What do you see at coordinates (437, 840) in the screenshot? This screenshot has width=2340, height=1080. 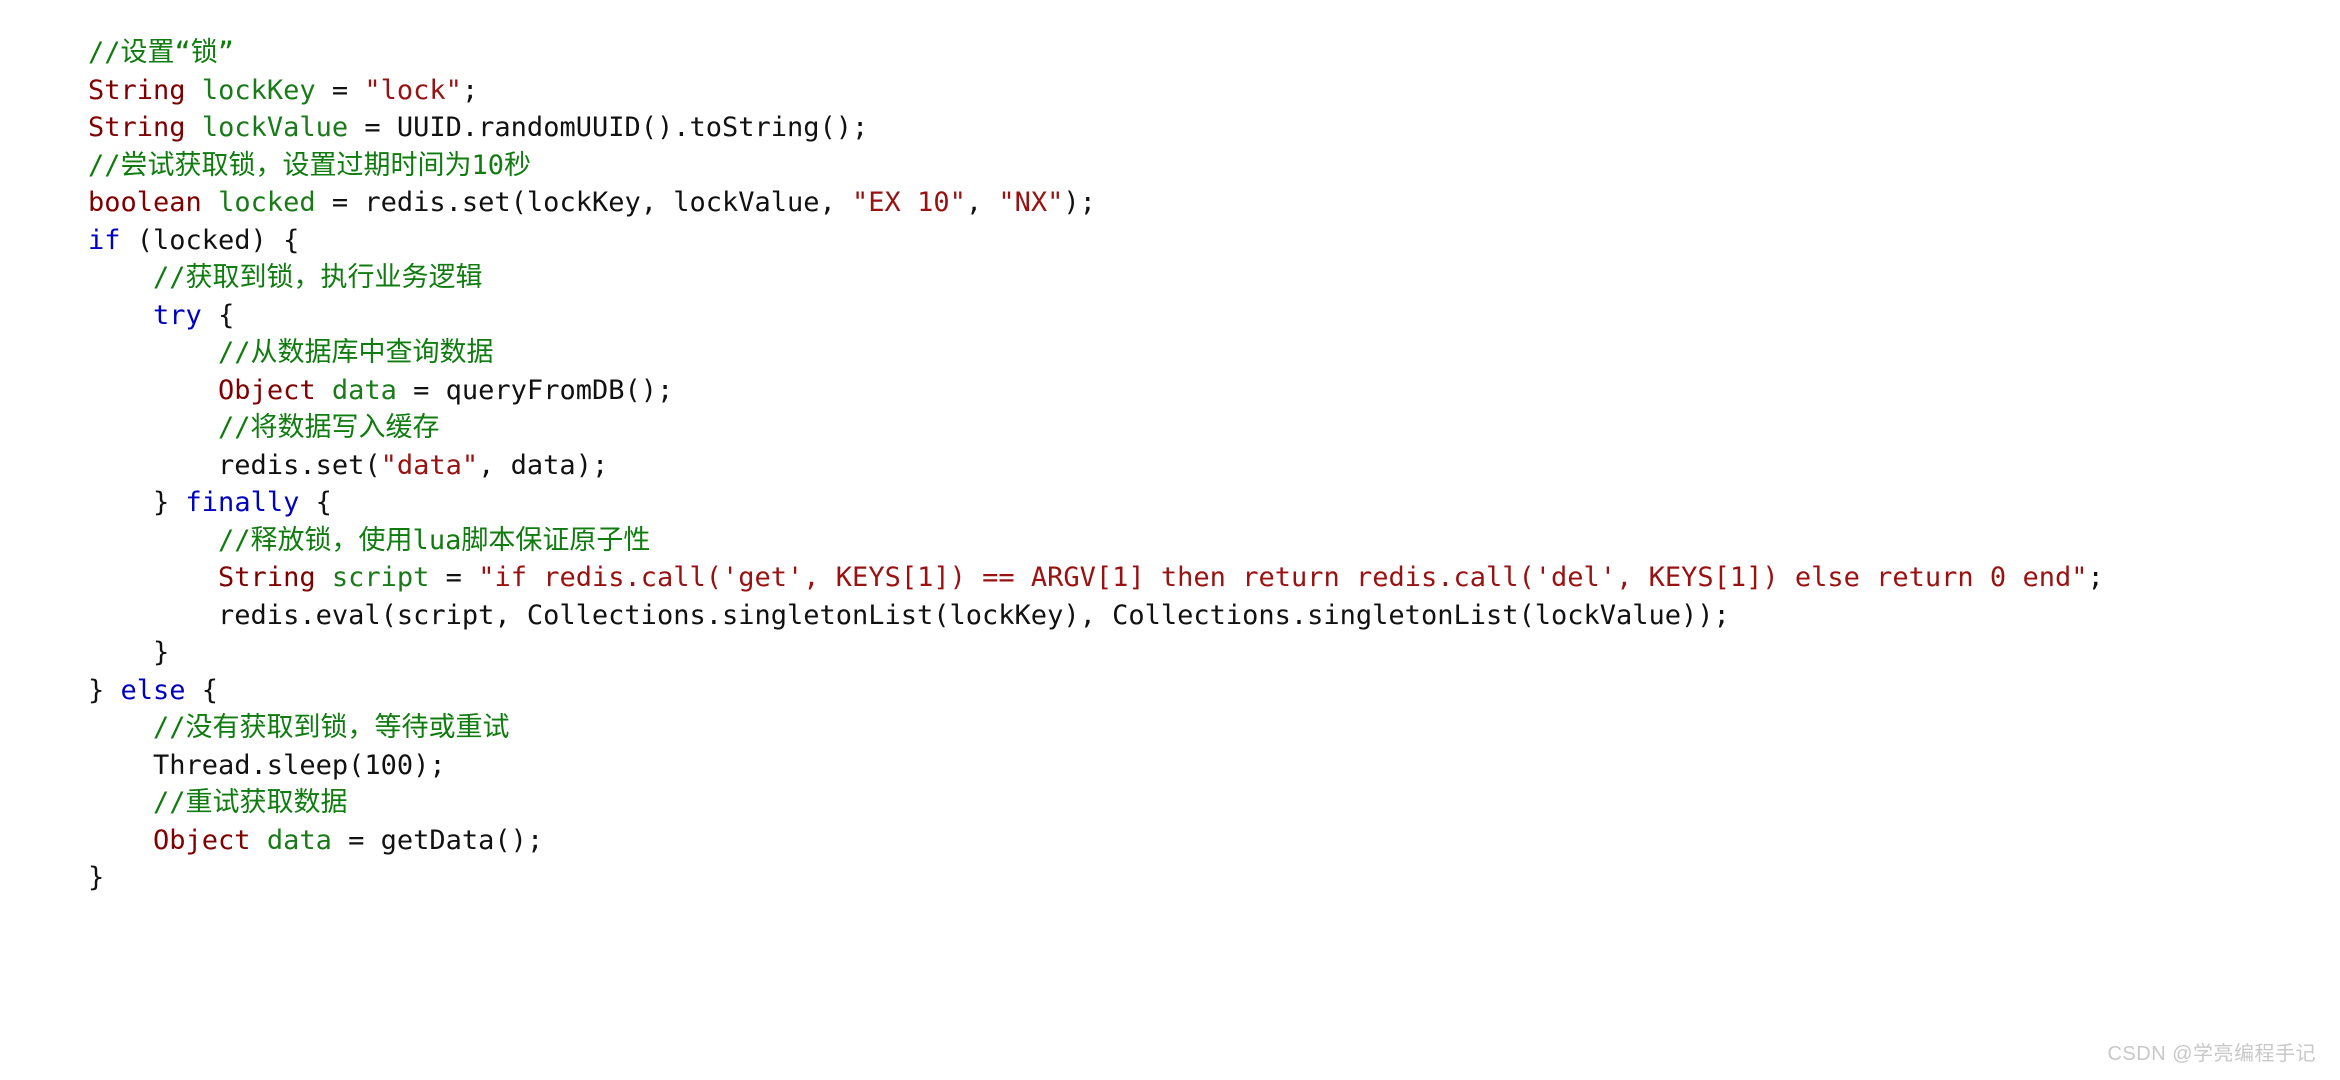 I see `code-token-pln: = getData();` at bounding box center [437, 840].